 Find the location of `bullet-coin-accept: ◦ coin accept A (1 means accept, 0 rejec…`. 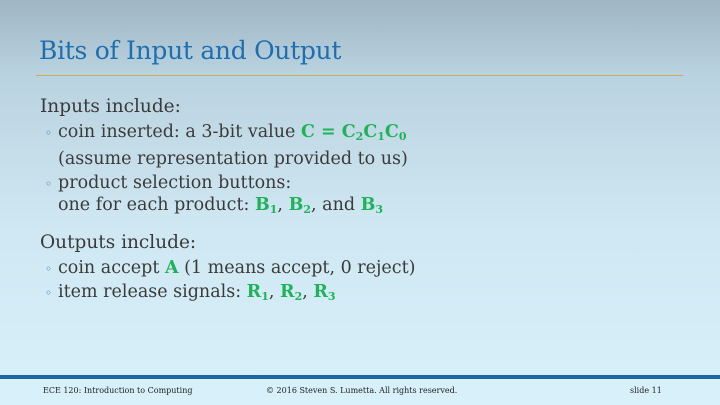

bullet-coin-accept: ◦ coin accept A (1 means accept, 0 rejec… is located at coordinates (230, 268).